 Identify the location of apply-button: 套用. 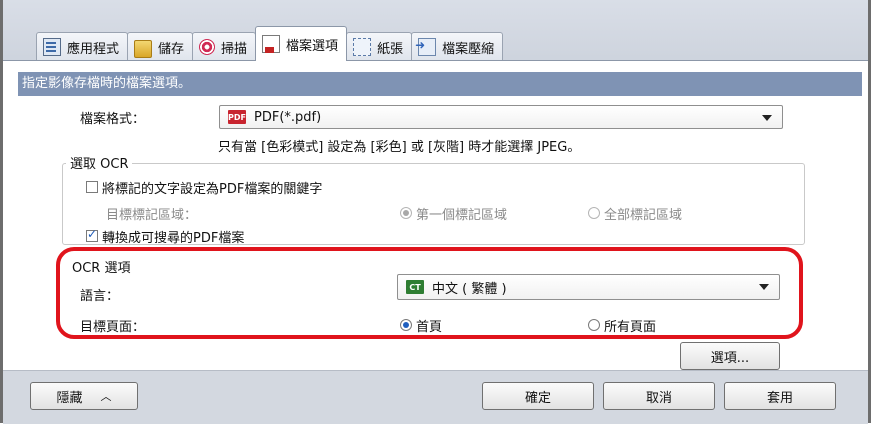
(780, 396).